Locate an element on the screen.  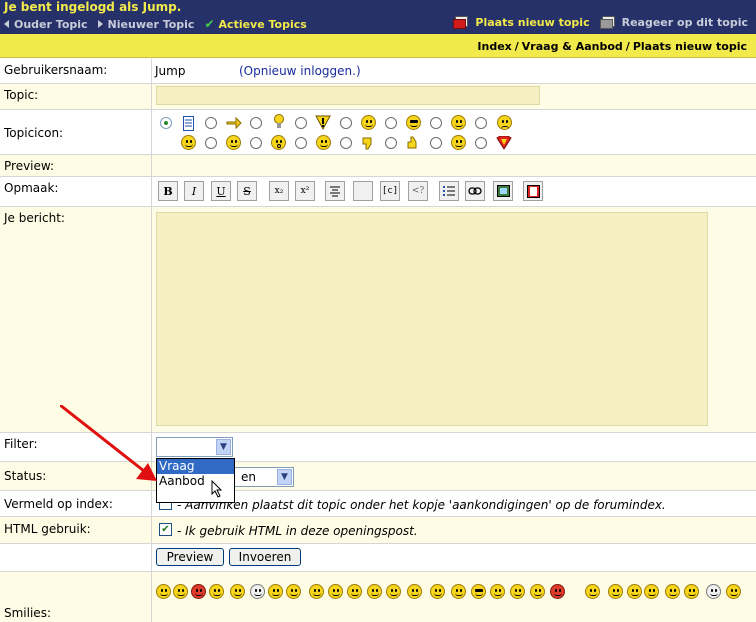
subscript-button: x₂ is located at coordinates (279, 191).